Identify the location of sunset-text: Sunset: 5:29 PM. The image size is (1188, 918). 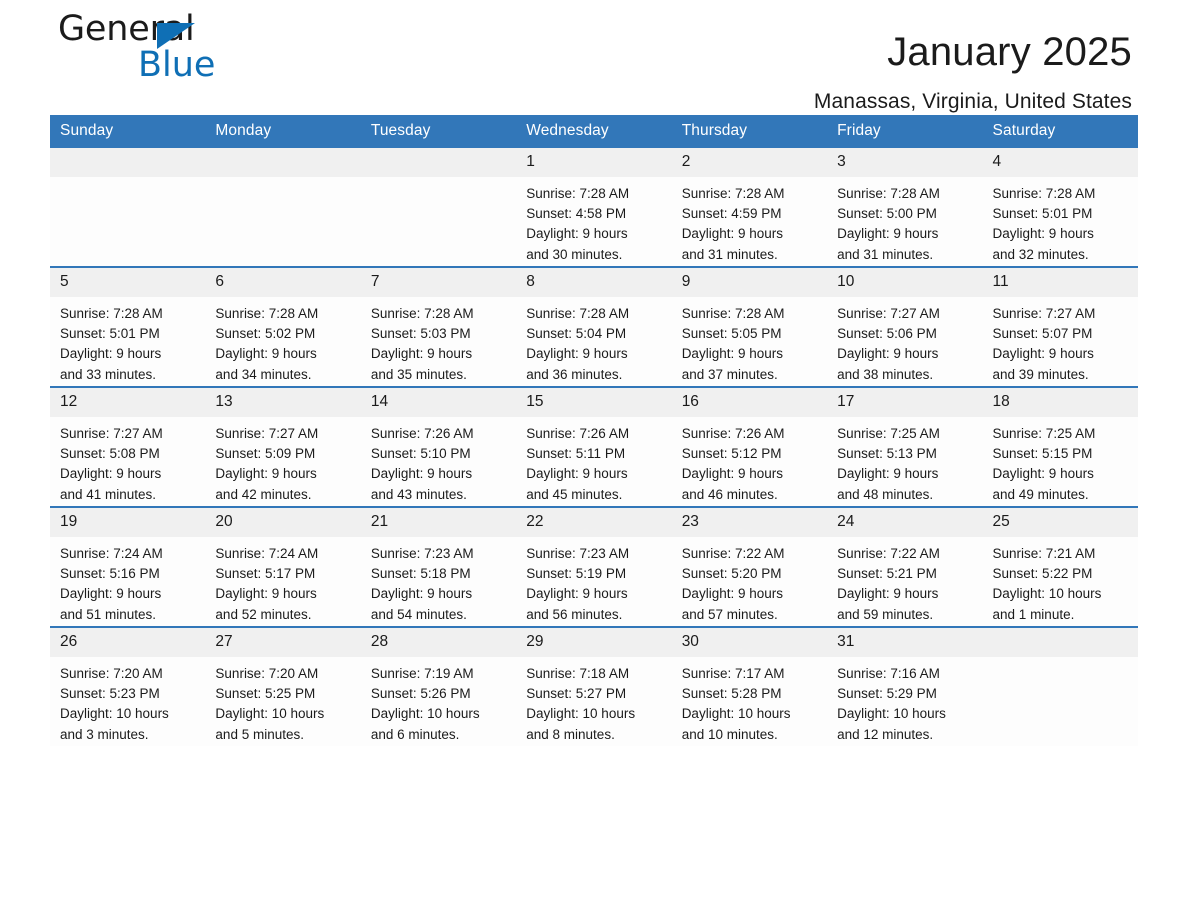
(887, 694).